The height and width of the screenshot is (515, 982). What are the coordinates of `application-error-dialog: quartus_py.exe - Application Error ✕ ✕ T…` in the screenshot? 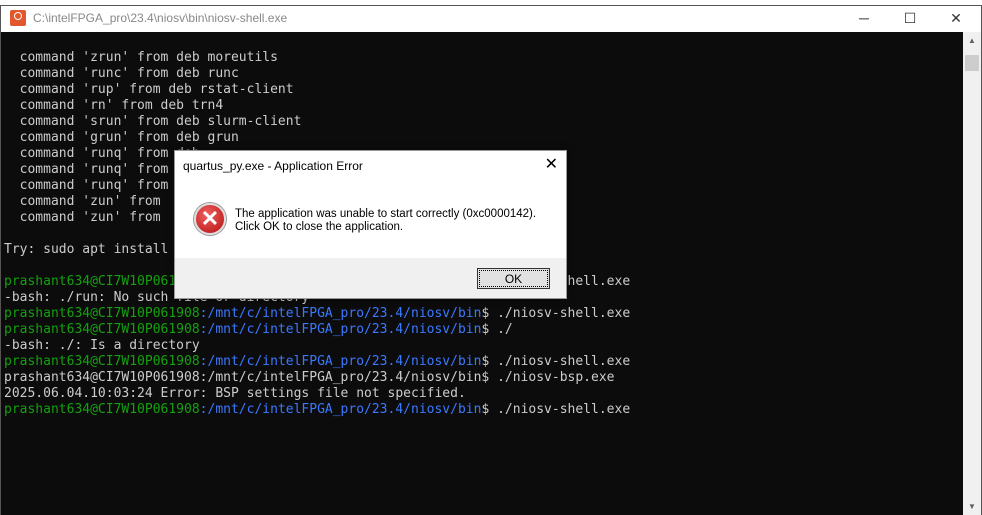 It's located at (370, 224).